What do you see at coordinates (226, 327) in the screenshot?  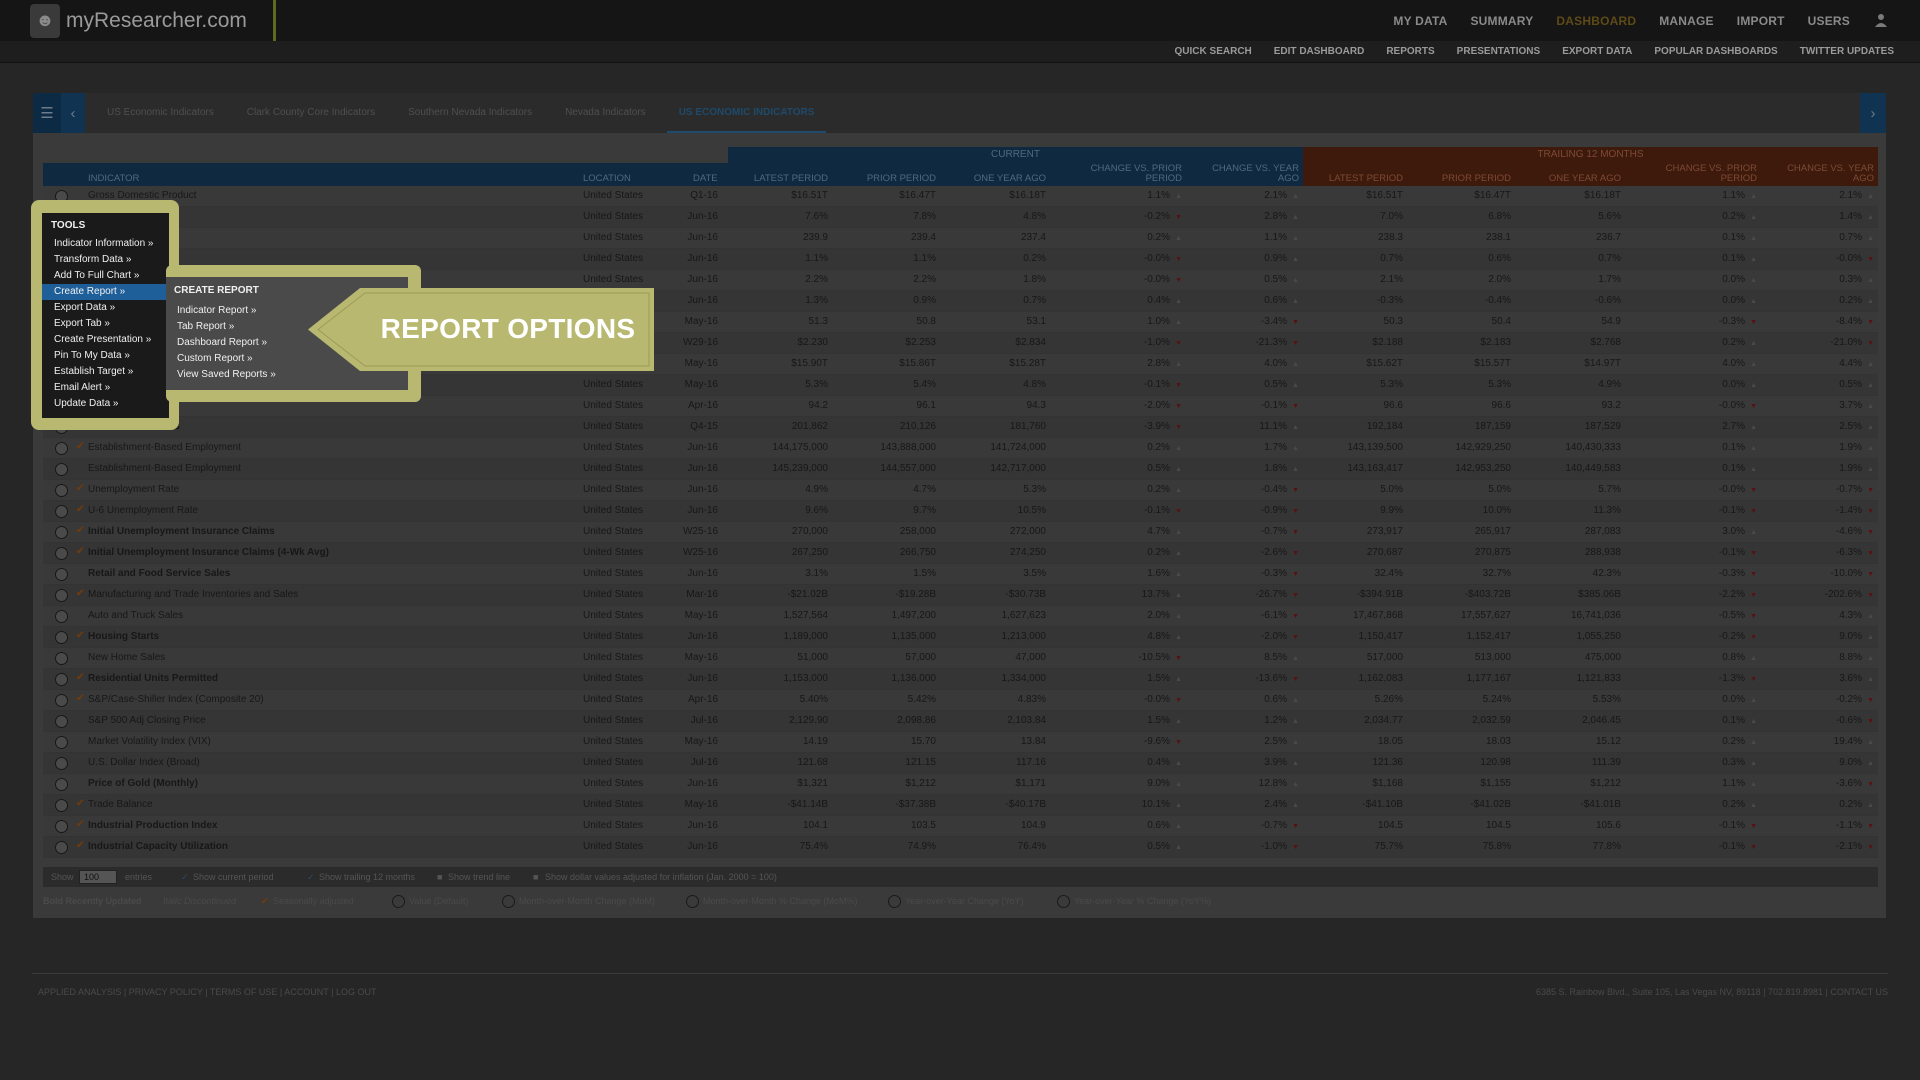 I see `create-report-item: Tab Report »` at bounding box center [226, 327].